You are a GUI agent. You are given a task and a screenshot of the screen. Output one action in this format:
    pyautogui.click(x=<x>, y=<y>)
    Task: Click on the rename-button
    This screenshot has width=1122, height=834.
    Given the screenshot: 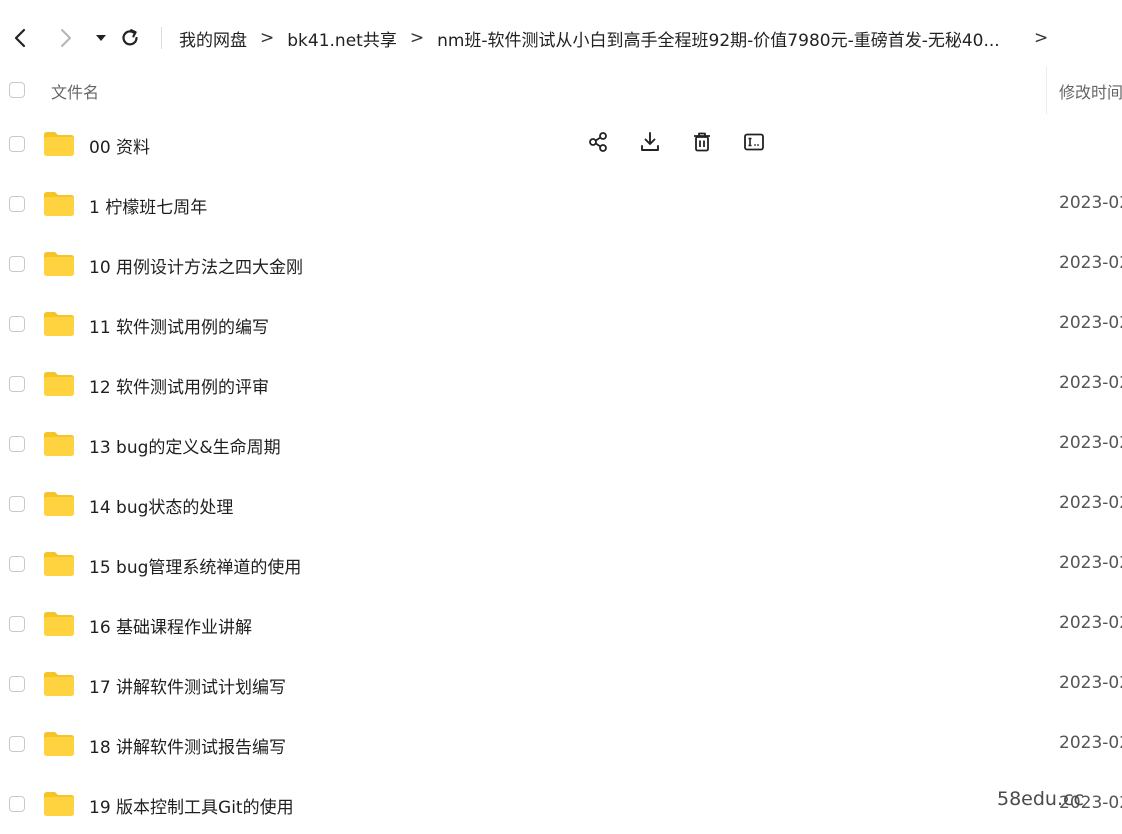 What is the action you would take?
    pyautogui.click(x=754, y=144)
    